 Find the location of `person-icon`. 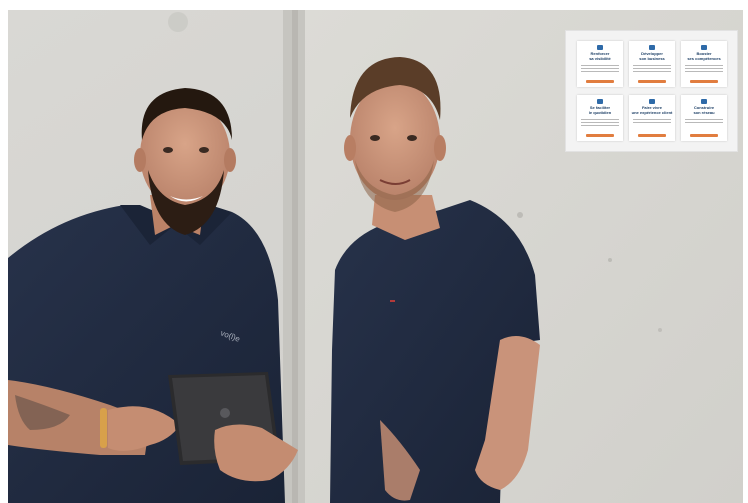

person-icon is located at coordinates (652, 101).